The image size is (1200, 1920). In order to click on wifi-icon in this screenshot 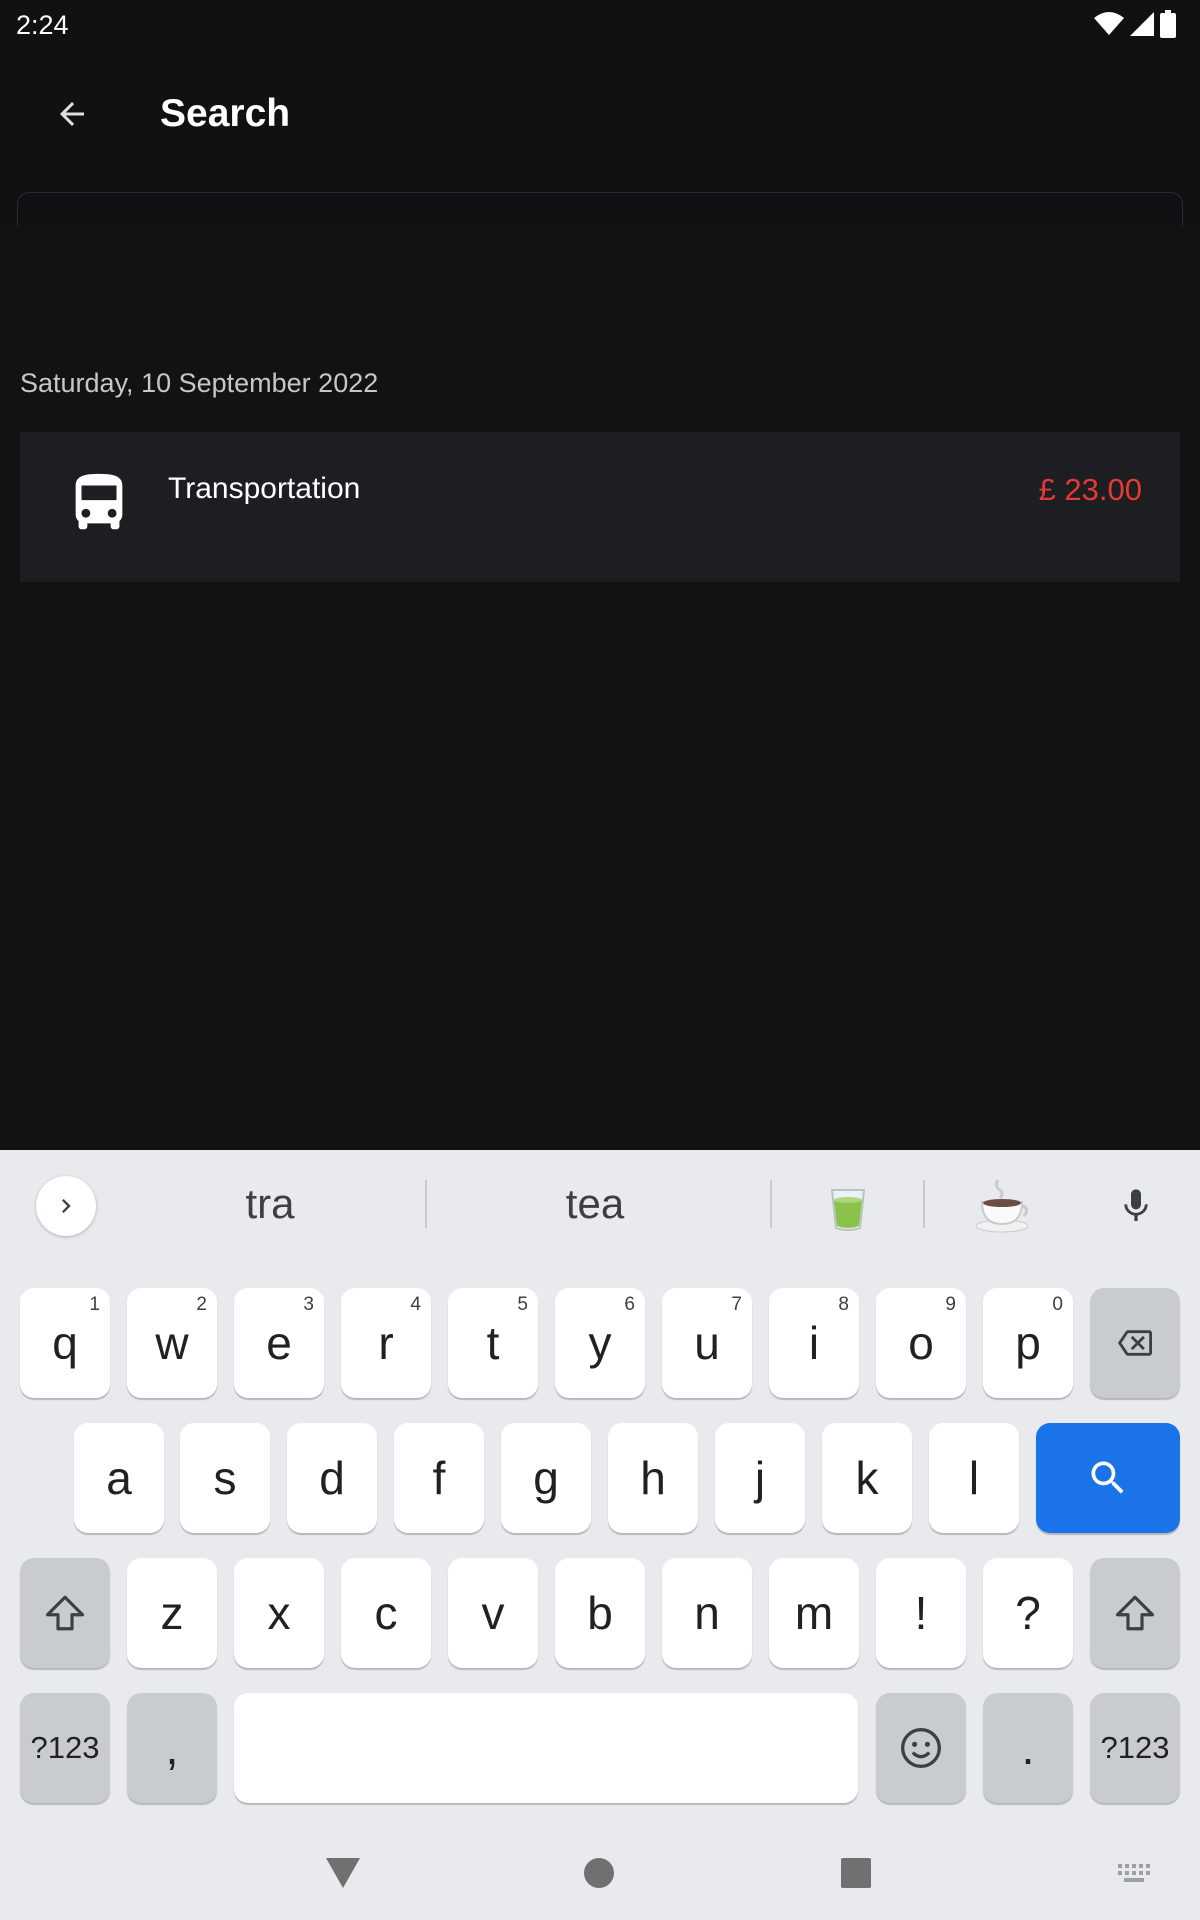, I will do `click(1109, 23)`.